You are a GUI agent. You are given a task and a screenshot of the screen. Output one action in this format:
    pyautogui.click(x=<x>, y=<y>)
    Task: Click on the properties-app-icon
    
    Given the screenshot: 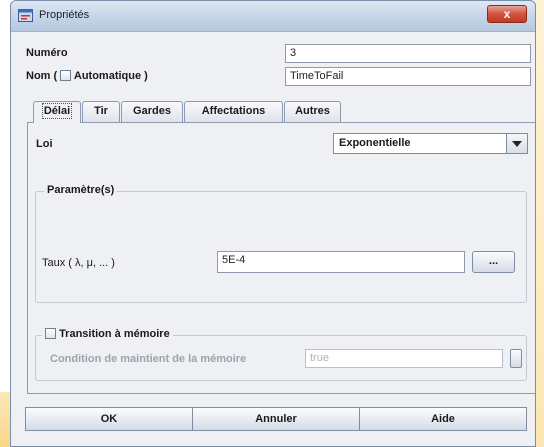 What is the action you would take?
    pyautogui.click(x=25, y=15)
    